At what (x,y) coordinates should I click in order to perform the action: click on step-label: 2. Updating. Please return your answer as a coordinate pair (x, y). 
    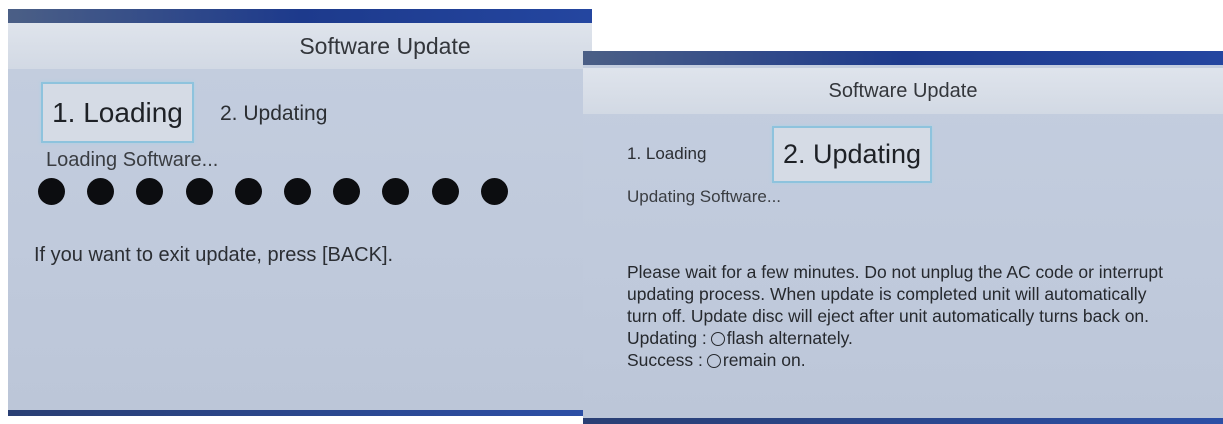
    Looking at the image, I should click on (852, 154).